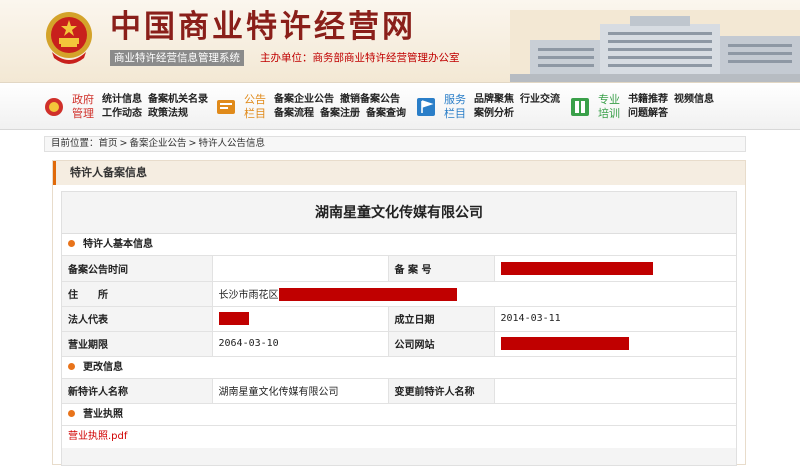 The width and height of the screenshot is (800, 466). Describe the element at coordinates (678, 107) in the screenshot. I see `nav-links-training: 书籍推荐 视频信息 问题解答` at that location.